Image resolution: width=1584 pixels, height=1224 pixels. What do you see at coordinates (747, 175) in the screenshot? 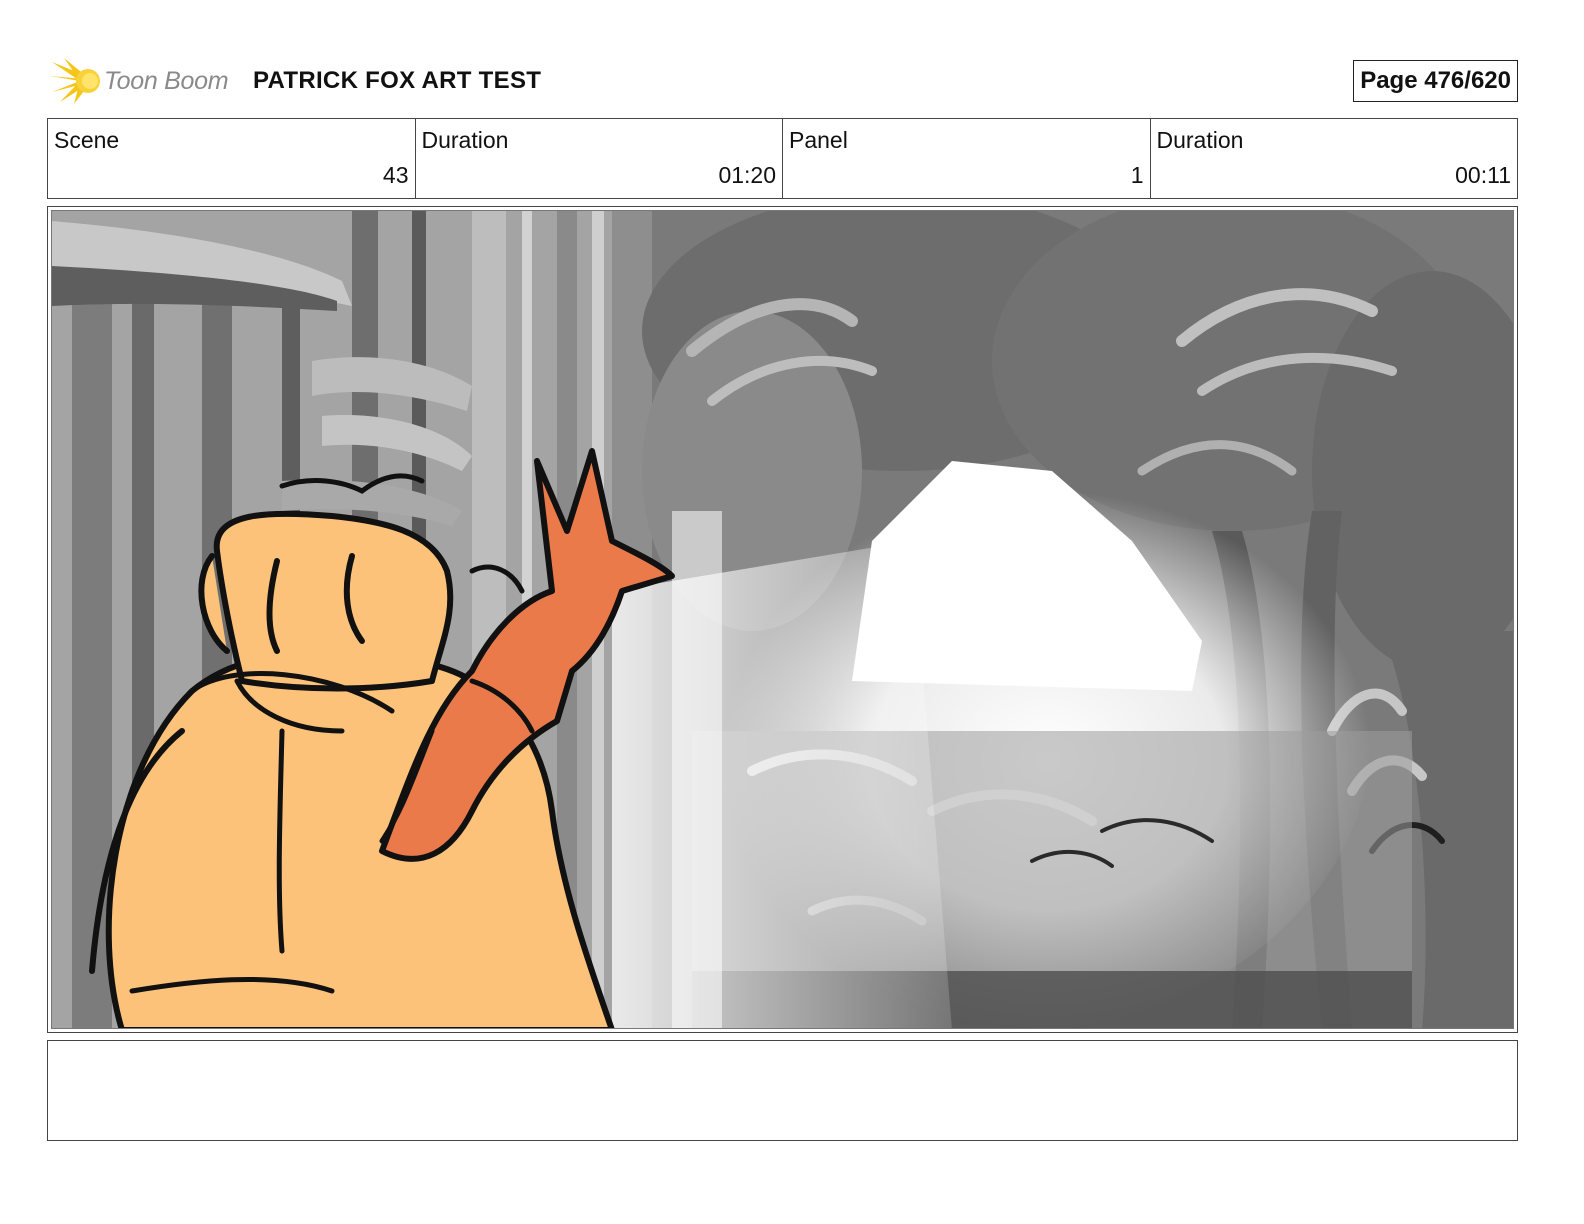
I see `scene-duration-value: 01:20` at bounding box center [747, 175].